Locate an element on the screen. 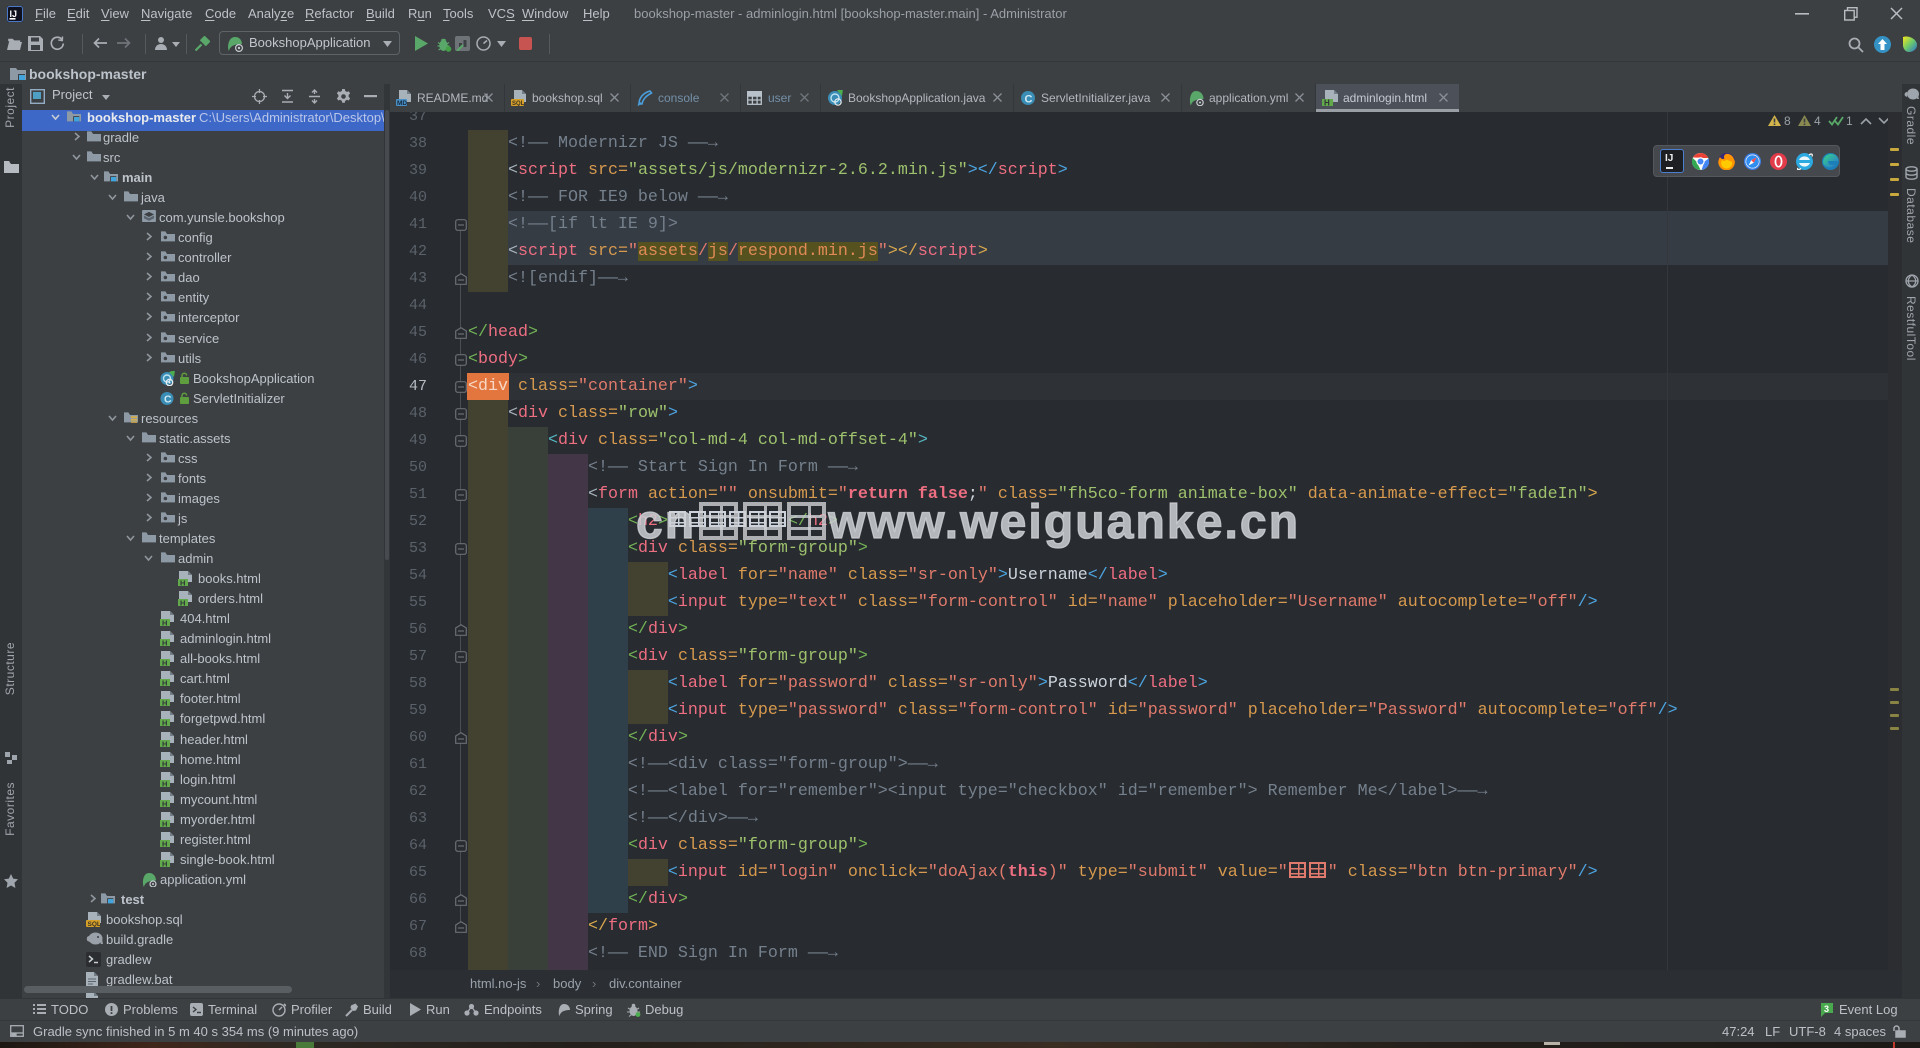 This screenshot has height=1048, width=1920. svg-text: MD is located at coordinates (402, 103).